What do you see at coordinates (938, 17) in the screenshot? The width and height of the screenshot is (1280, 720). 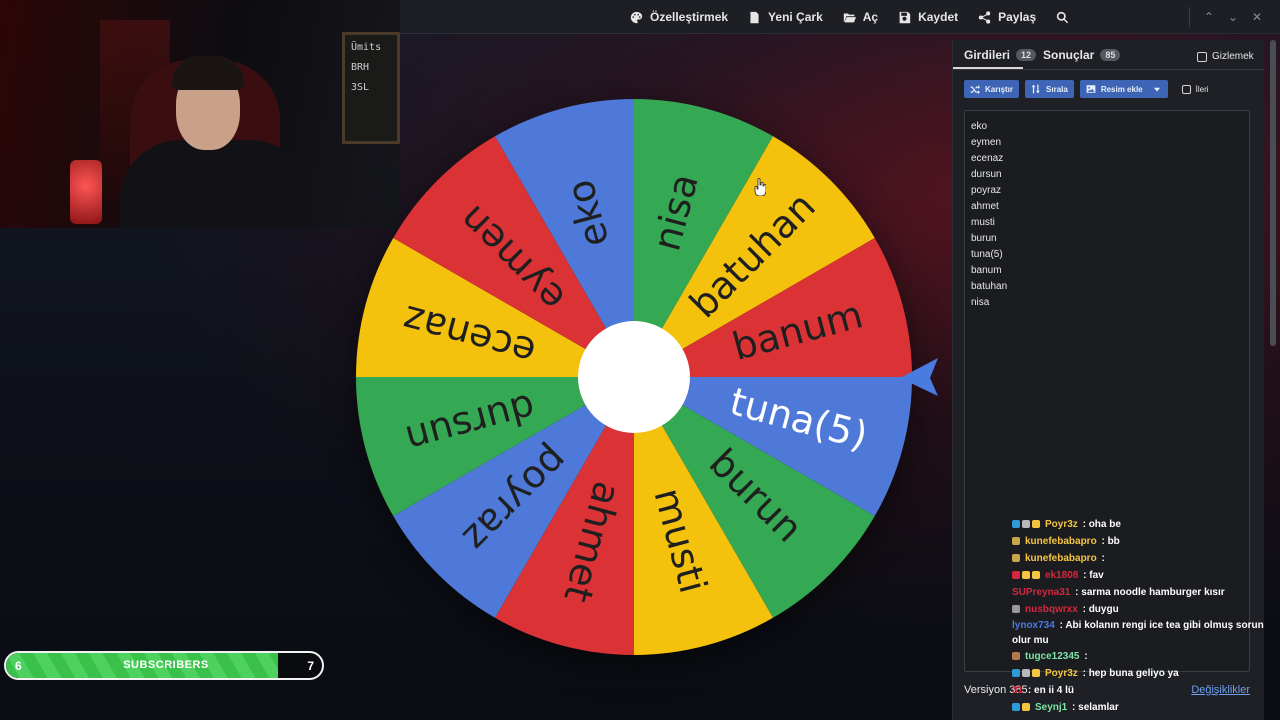 I see `save-label: Kaydet` at bounding box center [938, 17].